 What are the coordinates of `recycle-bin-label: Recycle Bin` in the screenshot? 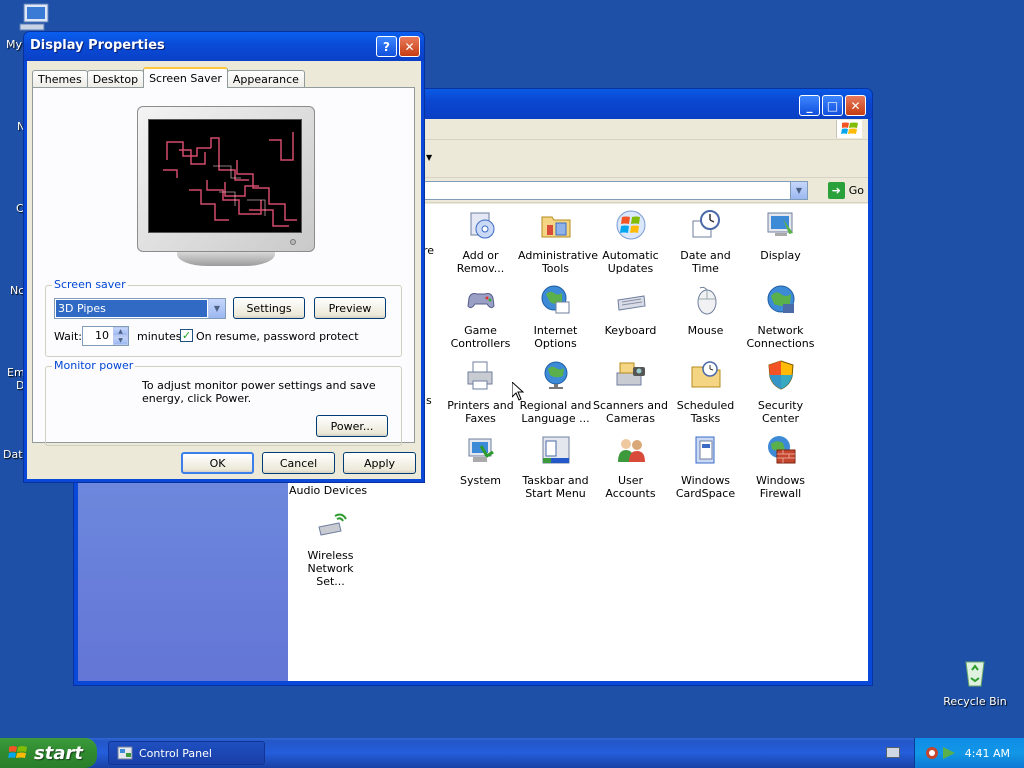 It's located at (975, 701).